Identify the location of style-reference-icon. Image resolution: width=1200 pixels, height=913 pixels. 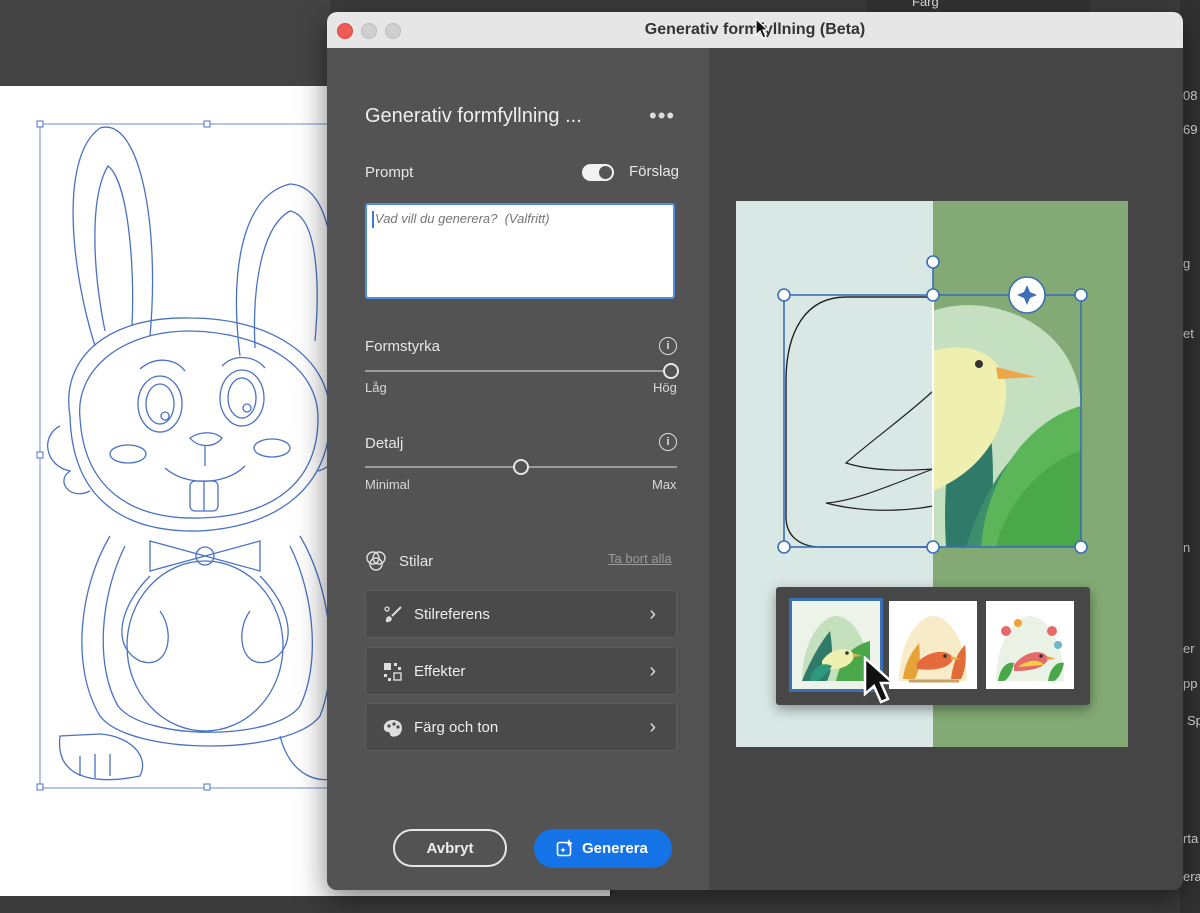
(393, 614).